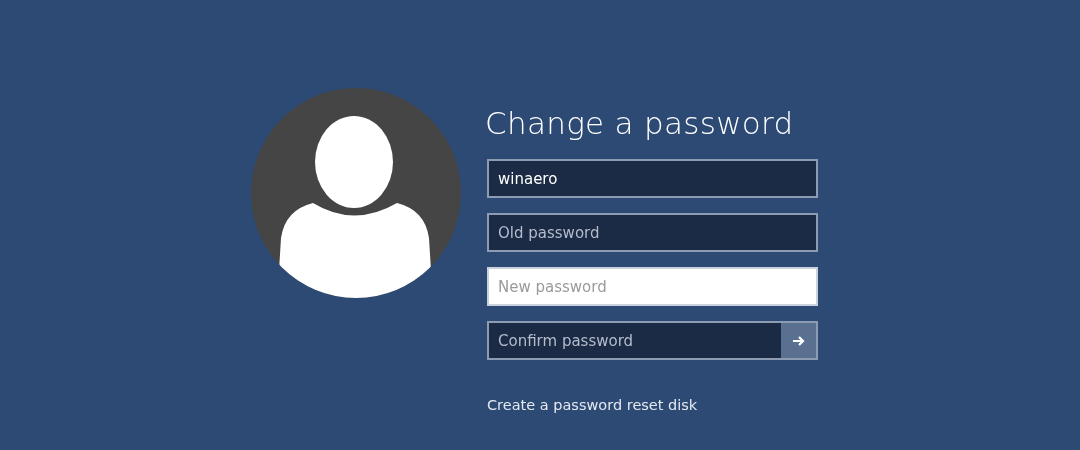  Describe the element at coordinates (652, 405) in the screenshot. I see `reset-disk-link: Create a password reset disk` at that location.